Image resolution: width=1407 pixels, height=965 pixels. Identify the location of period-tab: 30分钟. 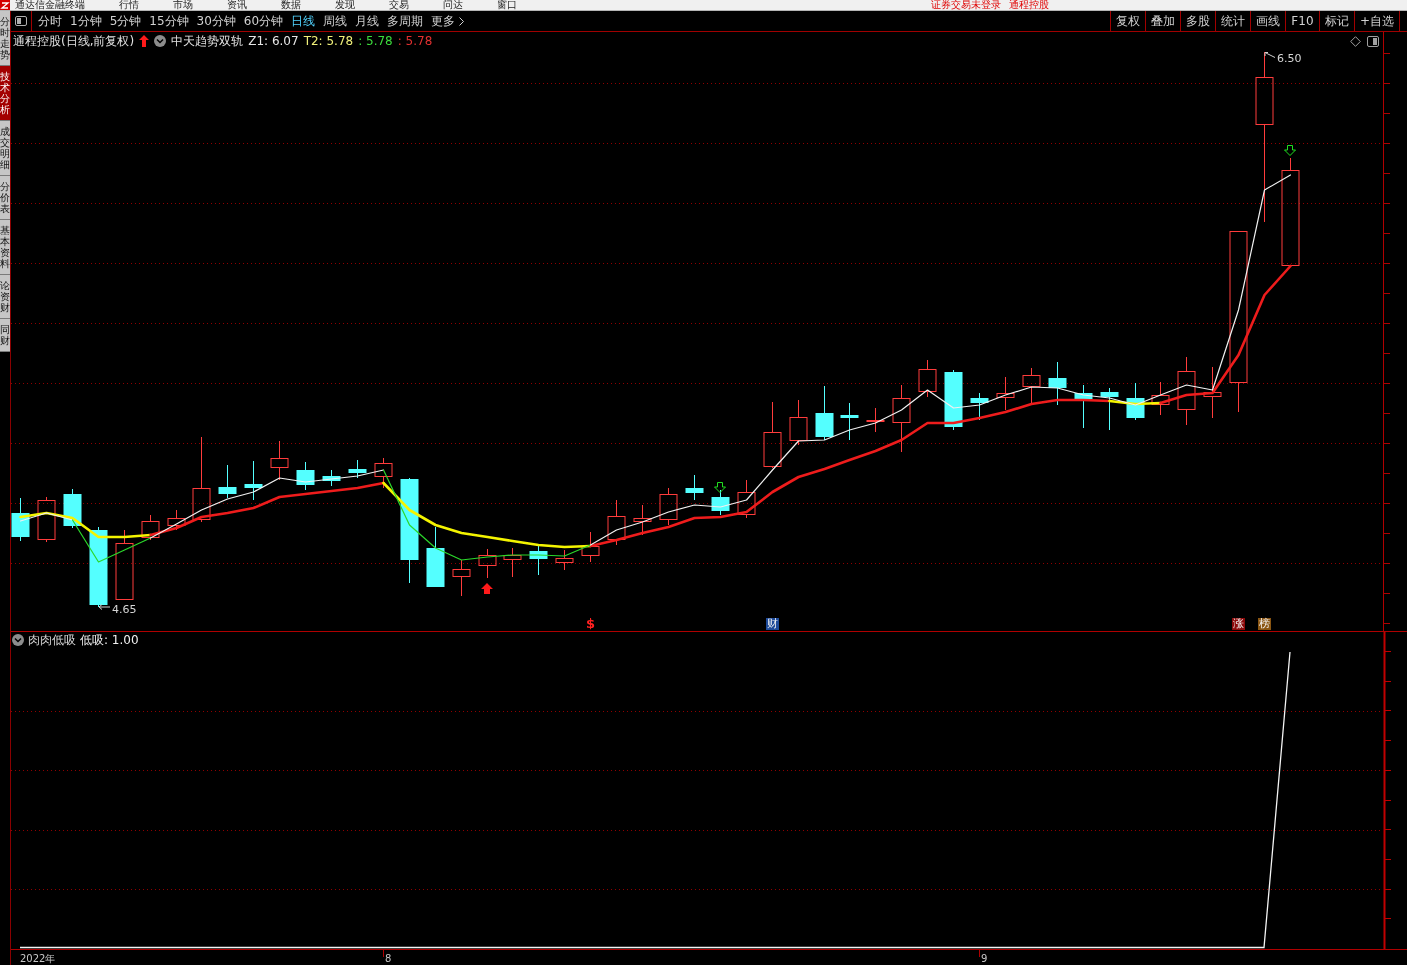
(216, 21).